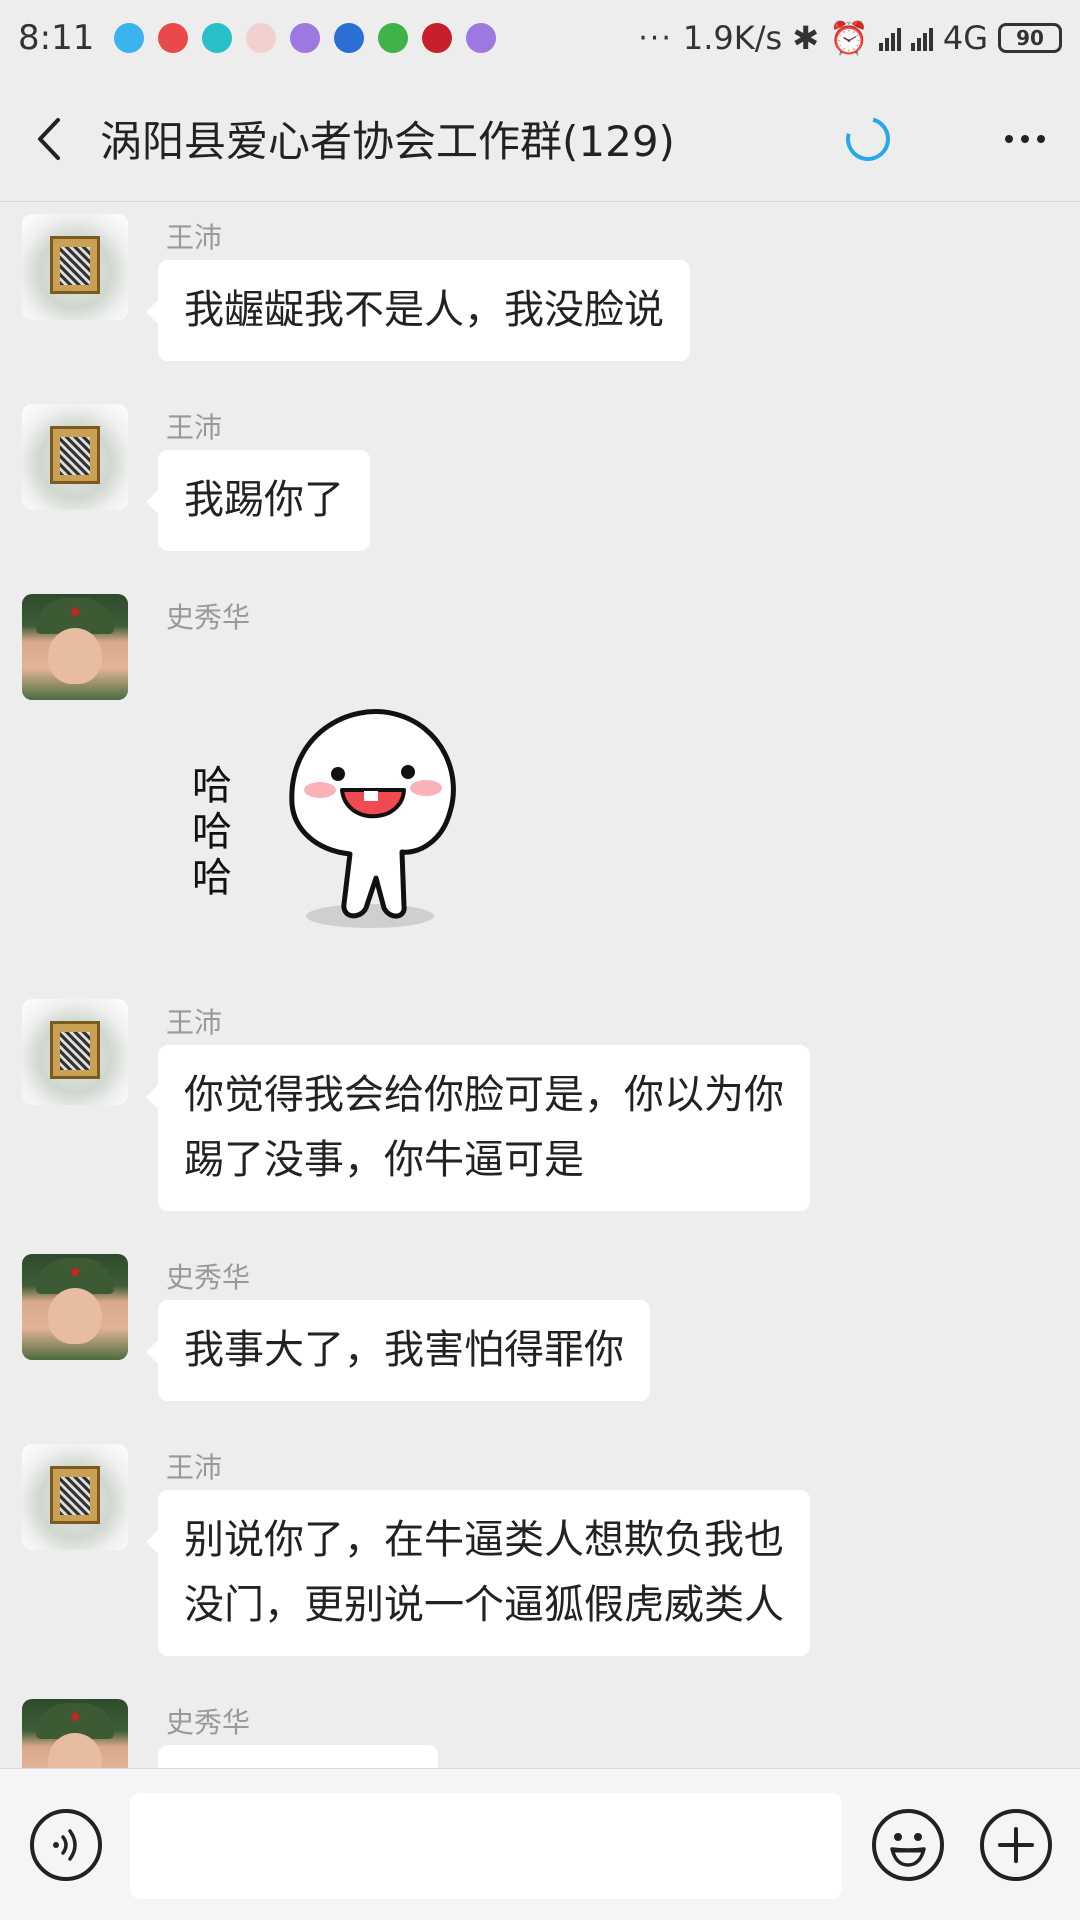  I want to click on message-text: 我踢你了, so click(264, 500).